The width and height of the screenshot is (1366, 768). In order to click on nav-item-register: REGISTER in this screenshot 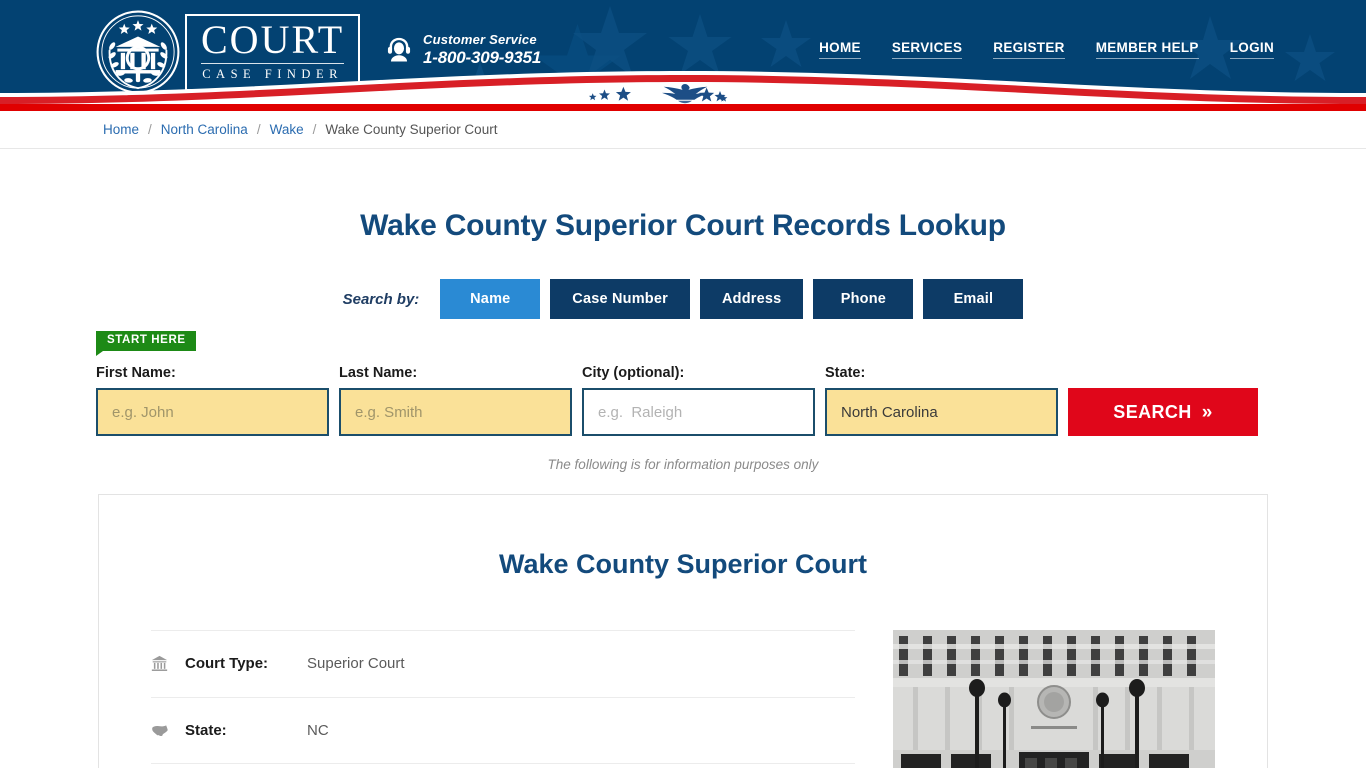, I will do `click(1029, 49)`.